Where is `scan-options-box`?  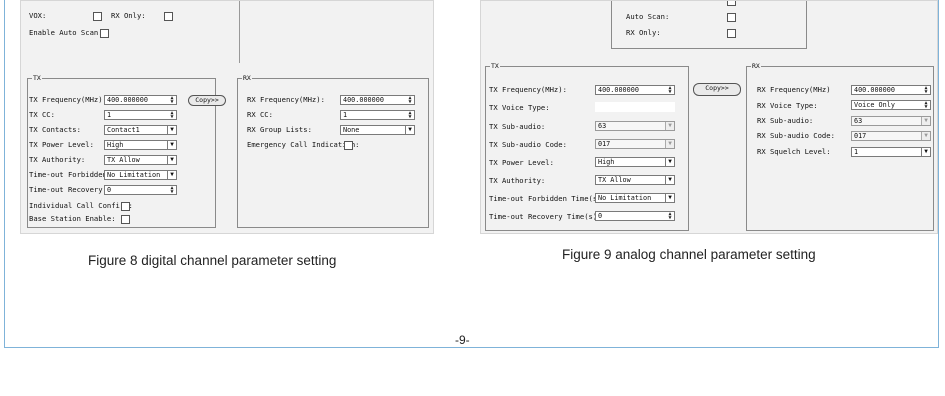
scan-options-box is located at coordinates (709, 25).